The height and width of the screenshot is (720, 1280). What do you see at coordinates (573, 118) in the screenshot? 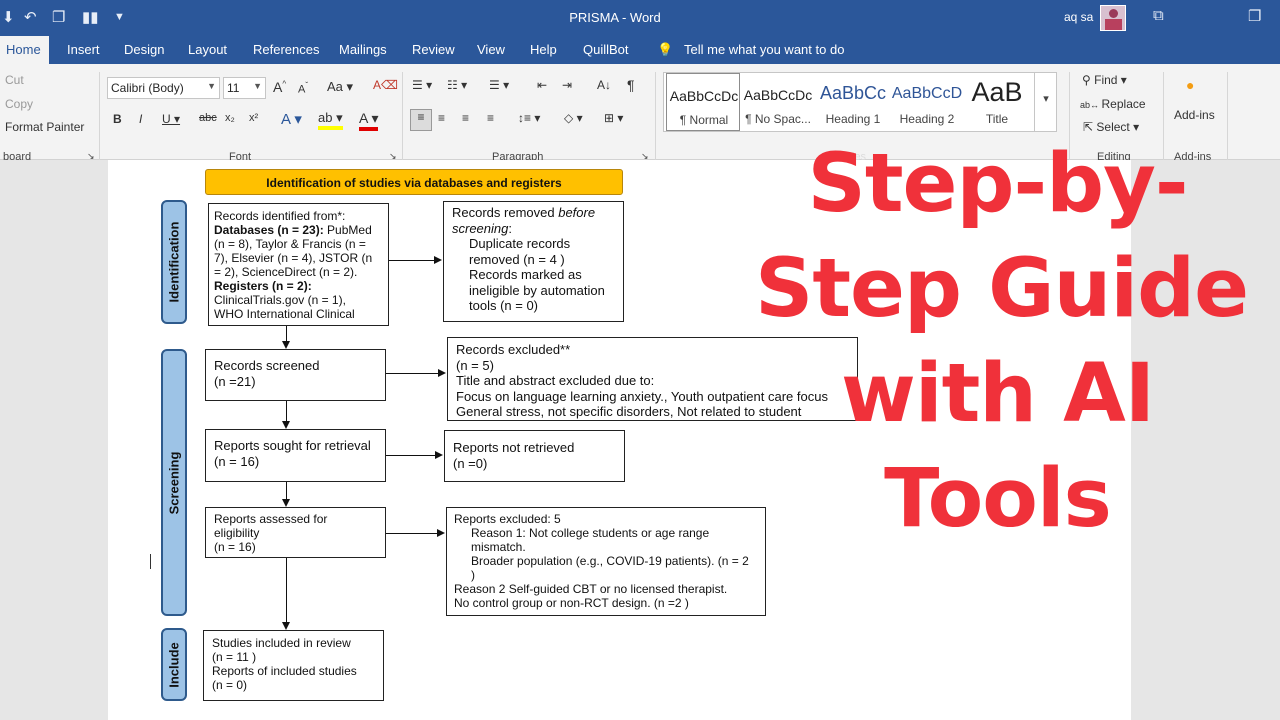
I see `shading-icon: ◇ ▾` at bounding box center [573, 118].